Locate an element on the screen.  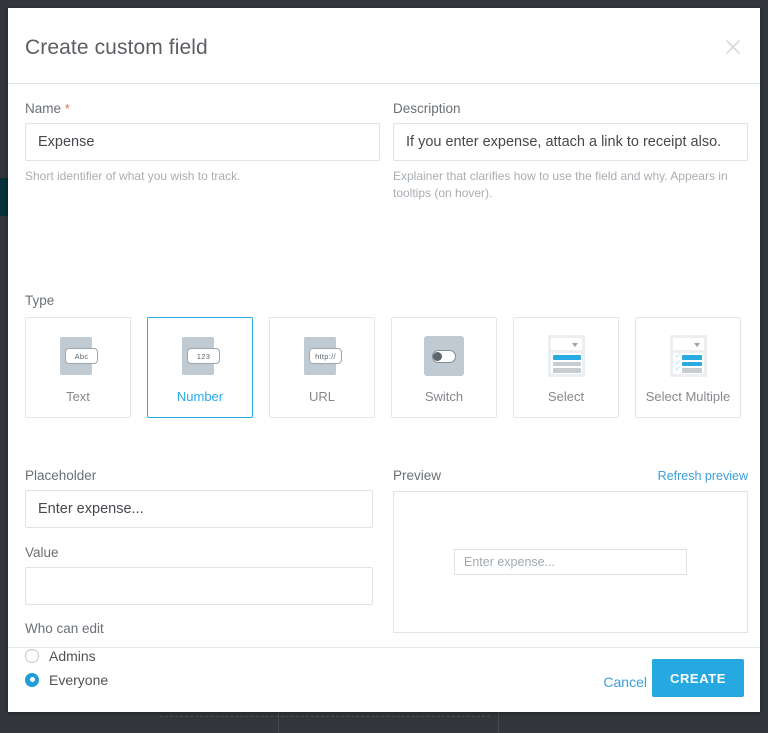
check-icon-3: ✓ is located at coordinates (678, 369).